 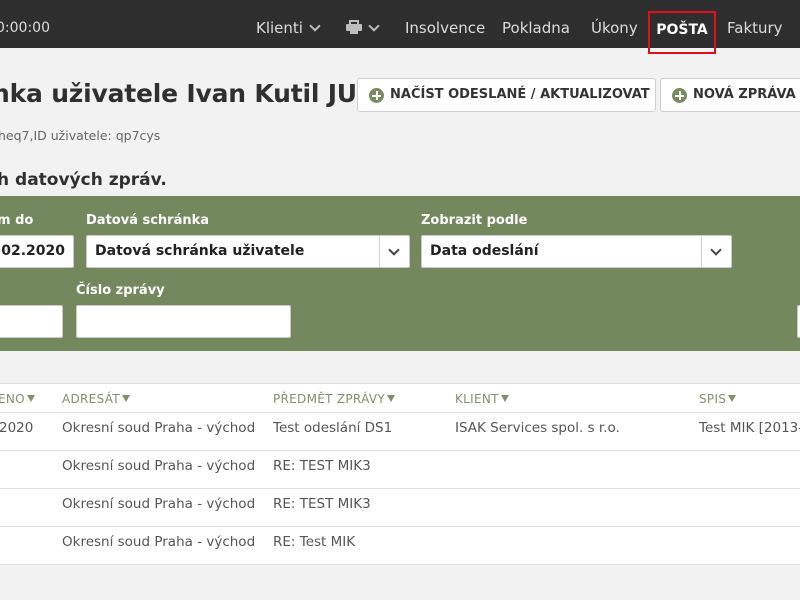 I want to click on cell-file: Test MIK [2013-, so click(x=749, y=428).